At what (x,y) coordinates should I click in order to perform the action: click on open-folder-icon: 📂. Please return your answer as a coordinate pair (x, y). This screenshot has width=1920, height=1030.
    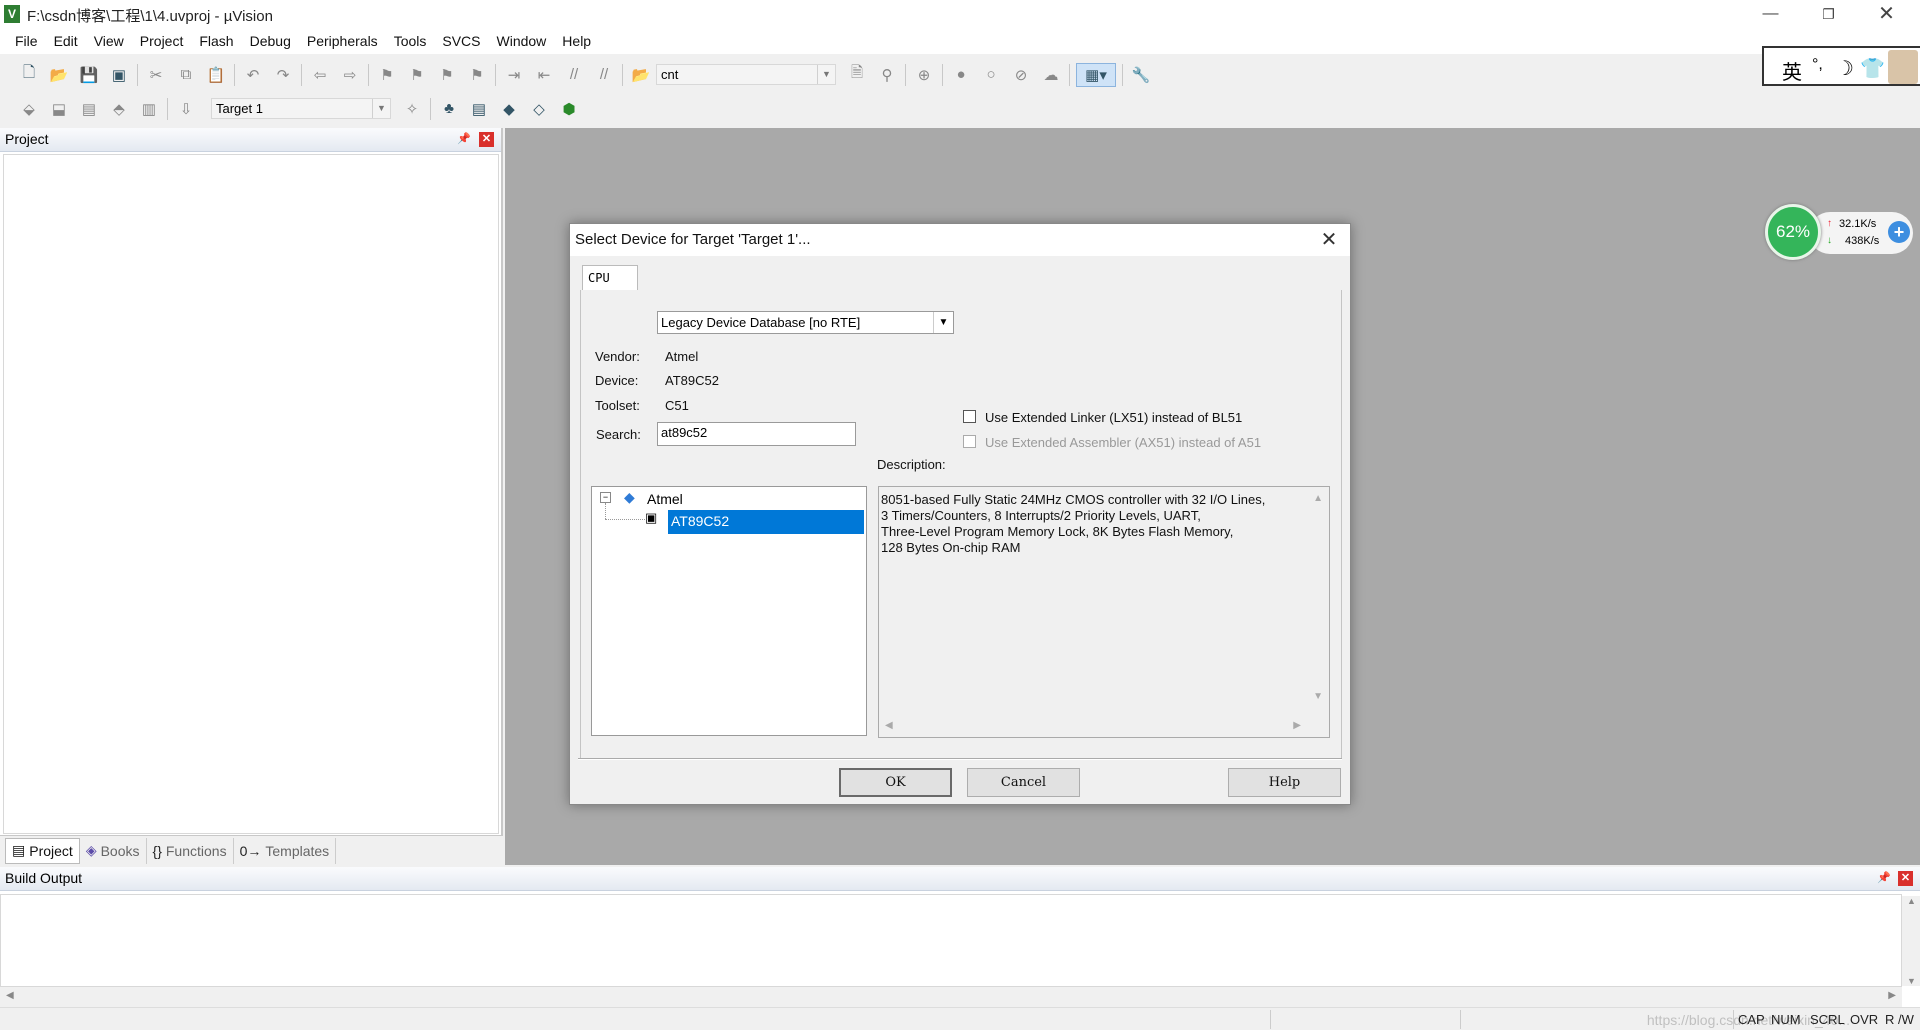
    Looking at the image, I should click on (59, 75).